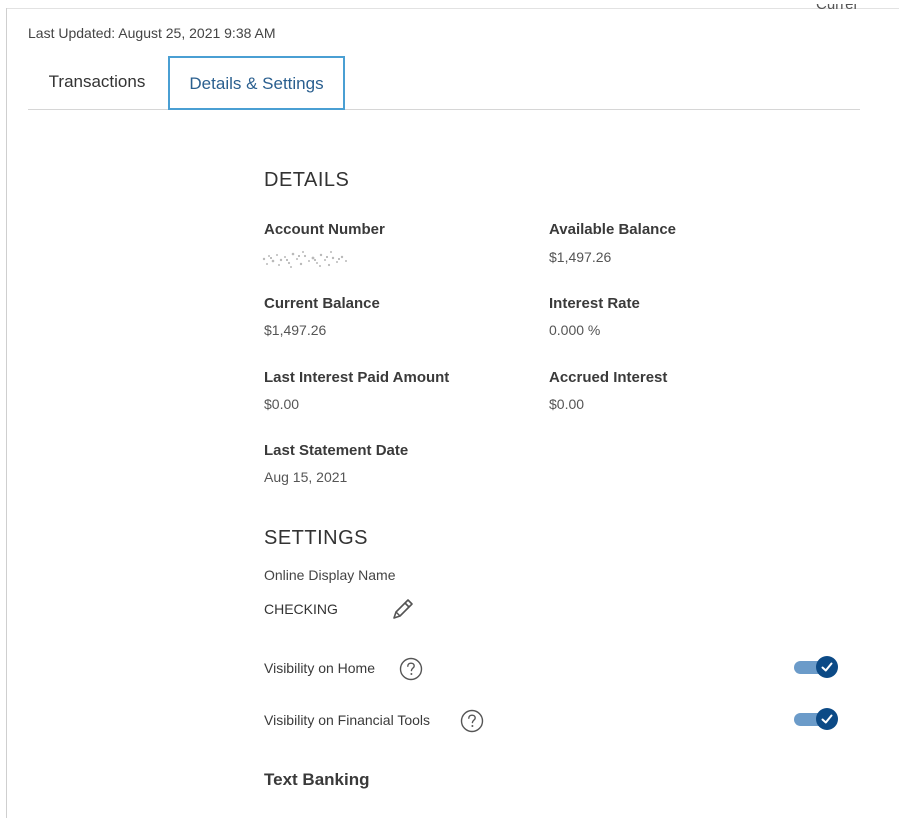 The height and width of the screenshot is (818, 899). Describe the element at coordinates (608, 377) in the screenshot. I see `accrued-interest-label: Accrued Interest` at that location.